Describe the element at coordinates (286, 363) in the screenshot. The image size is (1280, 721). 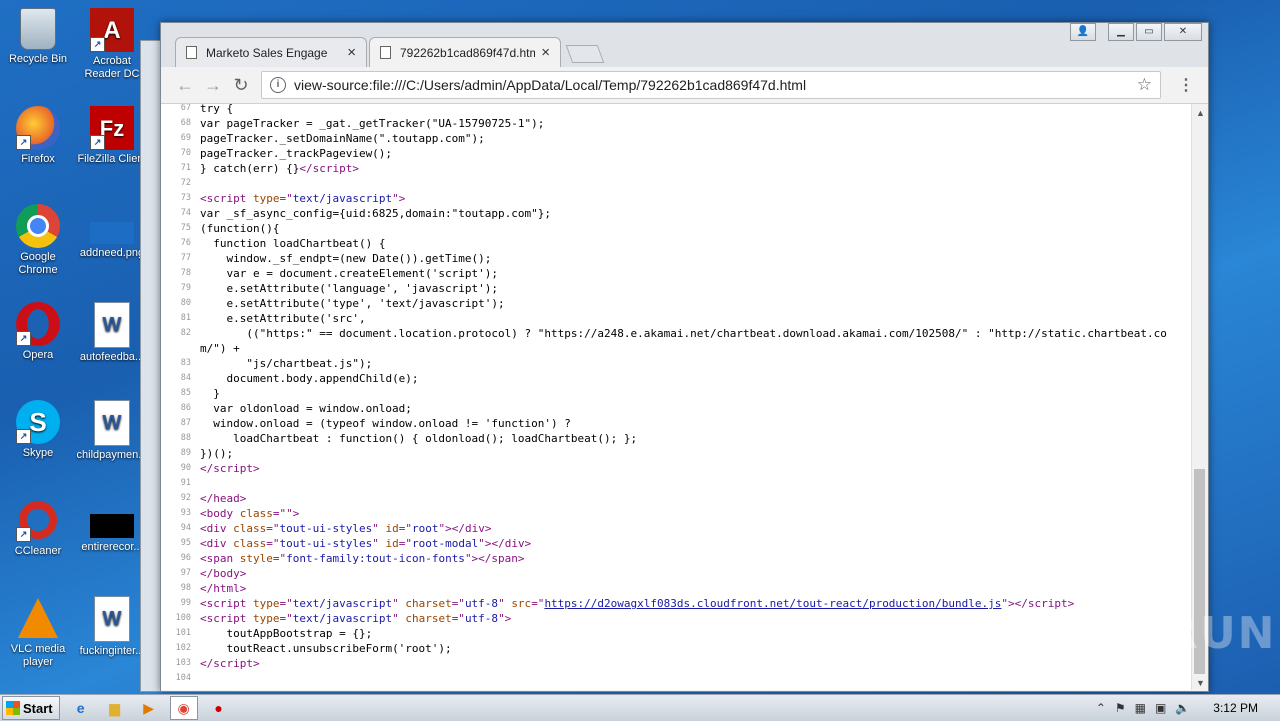
I see `line-text: "js/chartbeat.js");` at that location.